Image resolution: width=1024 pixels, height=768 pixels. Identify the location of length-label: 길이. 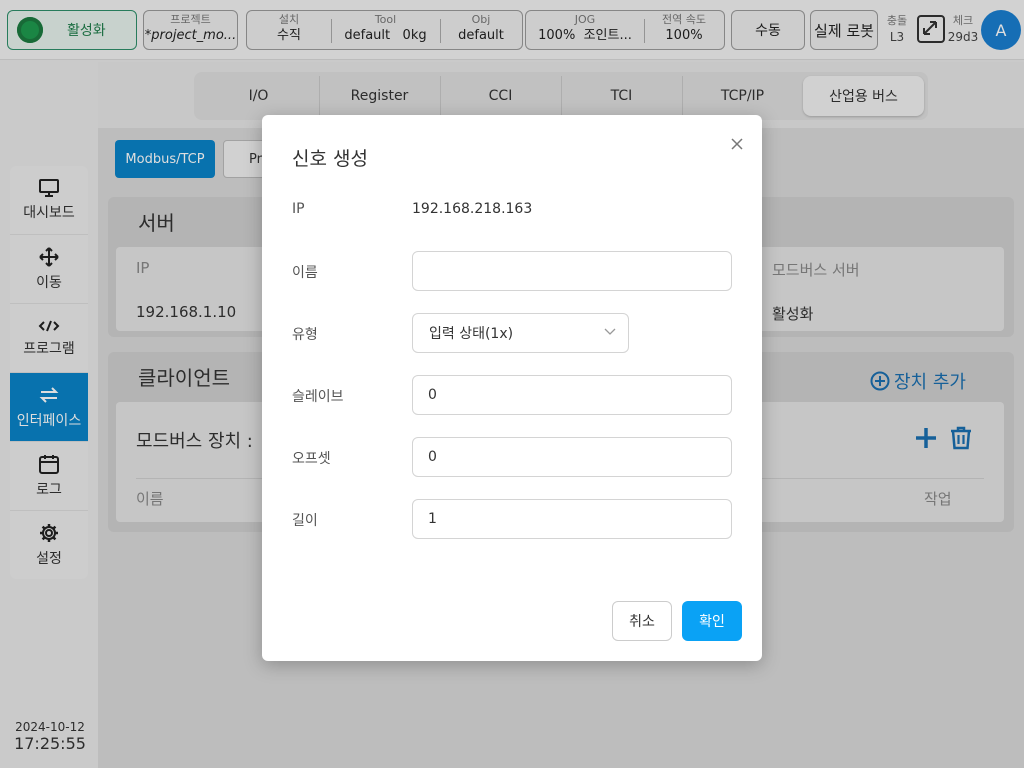
(305, 521).